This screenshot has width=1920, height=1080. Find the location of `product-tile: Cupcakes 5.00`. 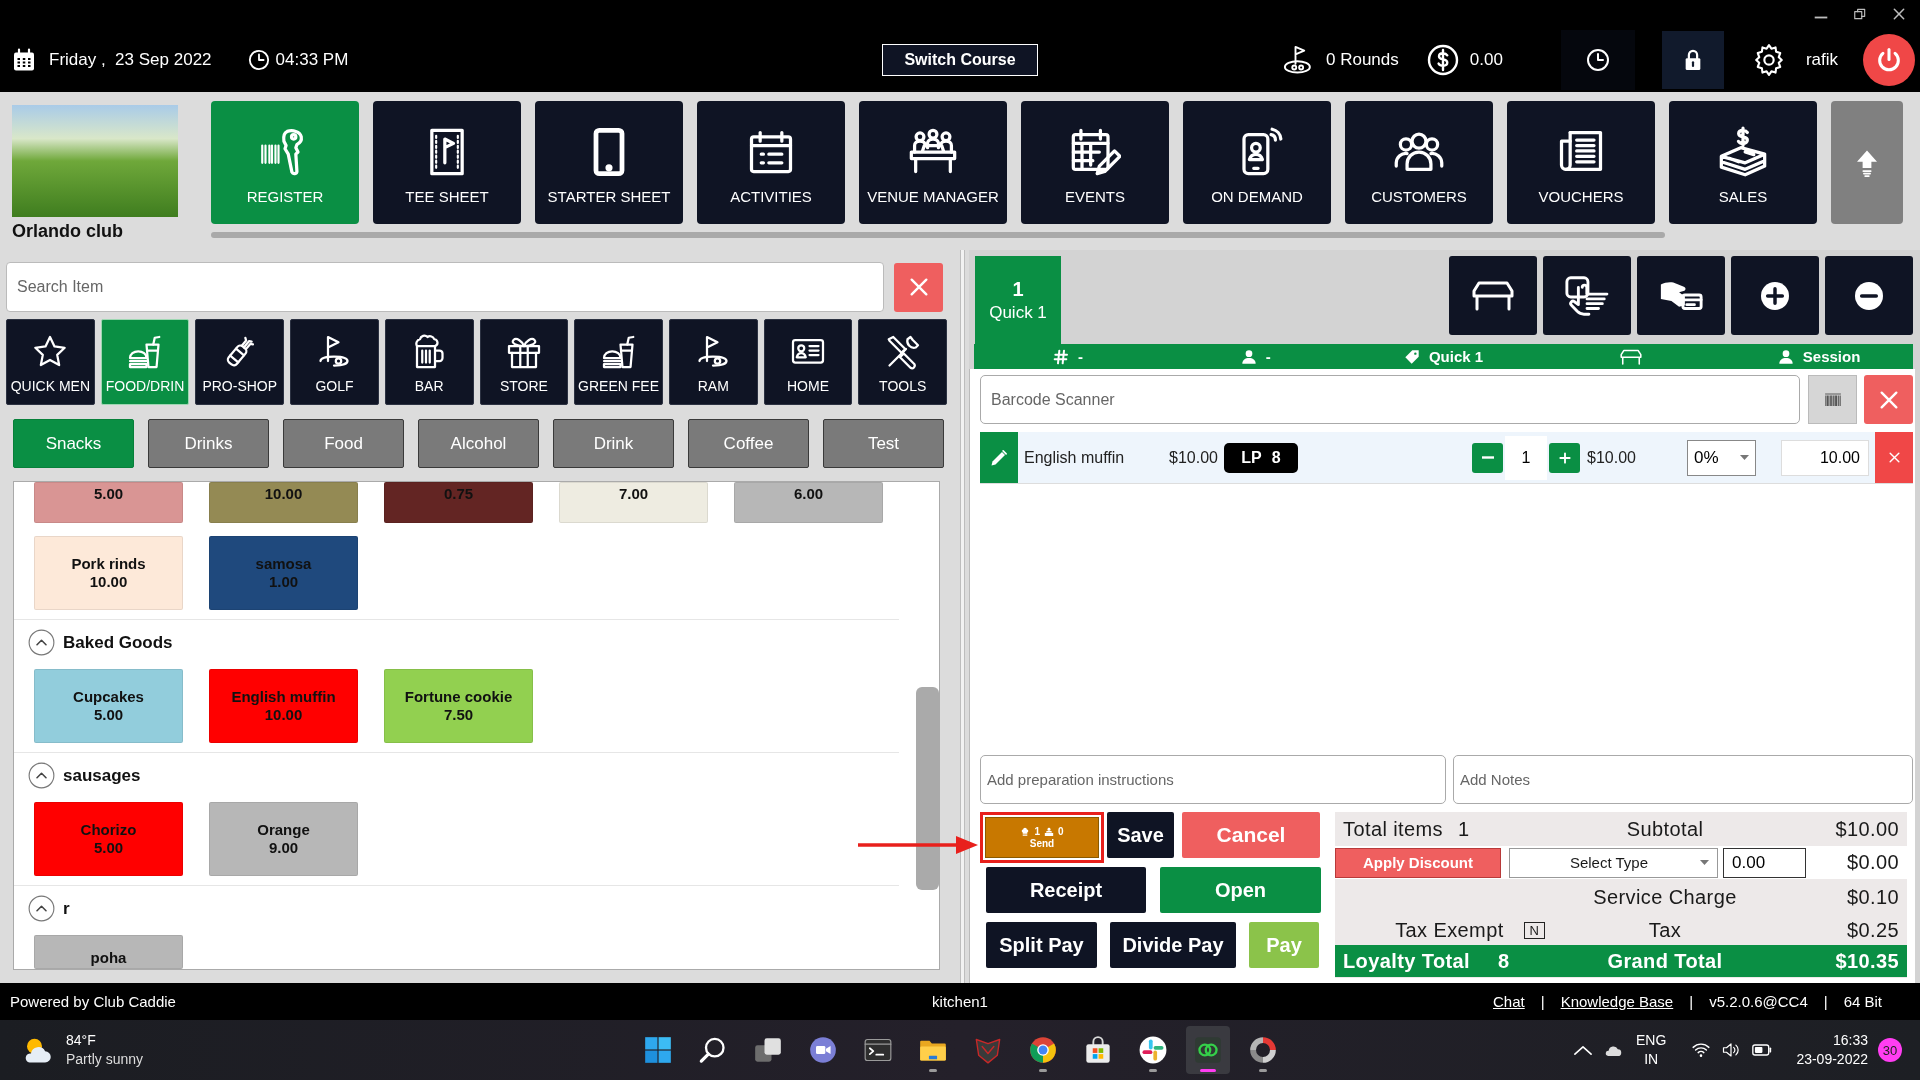

product-tile: Cupcakes 5.00 is located at coordinates (108, 706).